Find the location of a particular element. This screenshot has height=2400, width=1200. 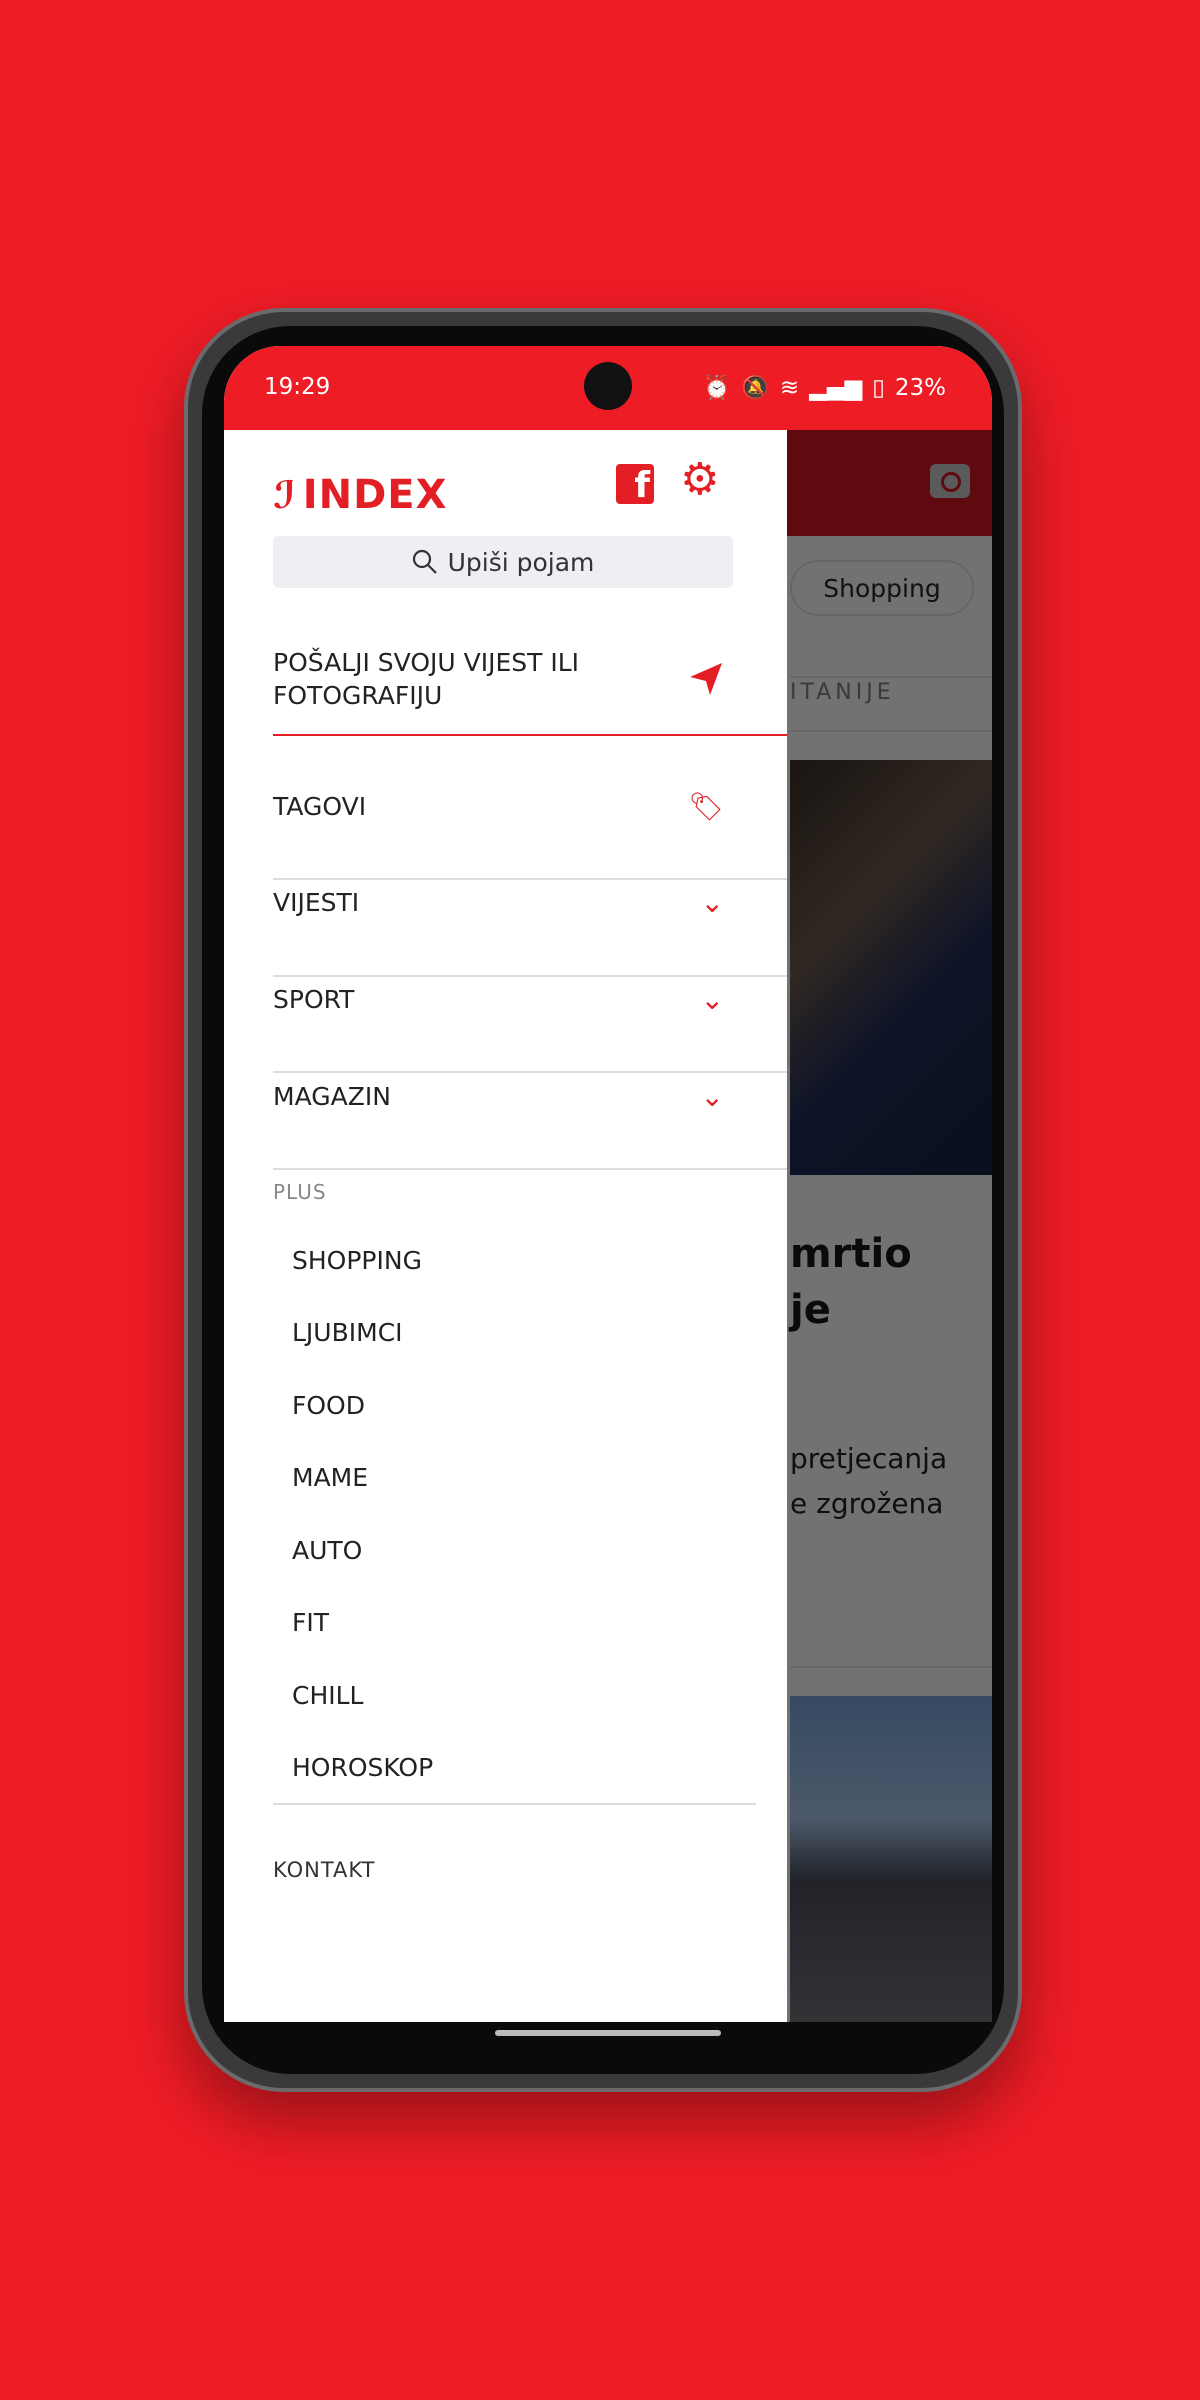

plus-item-fit: FIT is located at coordinates (310, 1622).